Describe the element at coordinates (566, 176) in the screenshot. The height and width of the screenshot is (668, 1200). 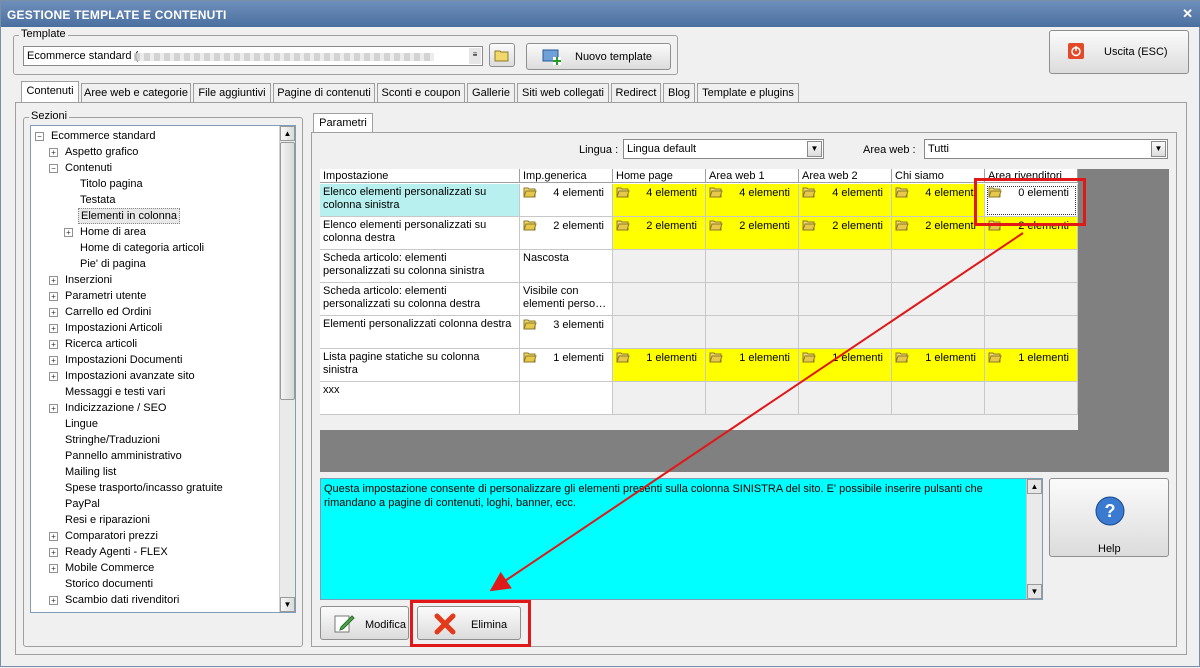
I see `column-header: Imp.generica` at that location.